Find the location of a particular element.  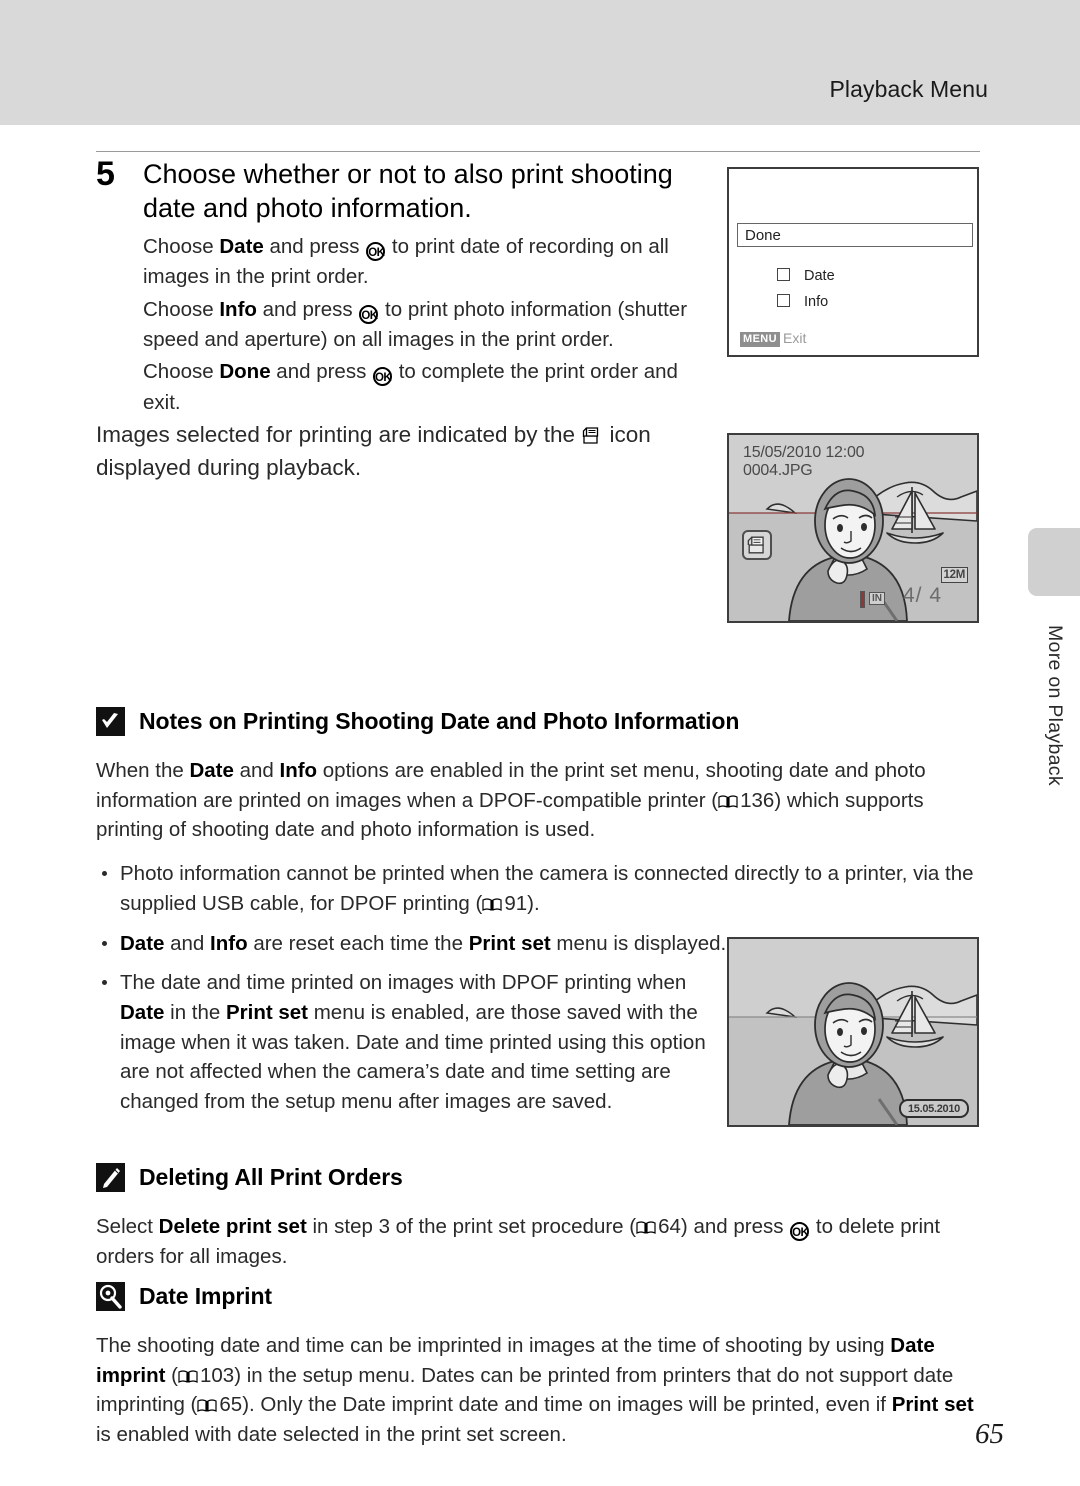

info-label: Info is located at coordinates (816, 302).